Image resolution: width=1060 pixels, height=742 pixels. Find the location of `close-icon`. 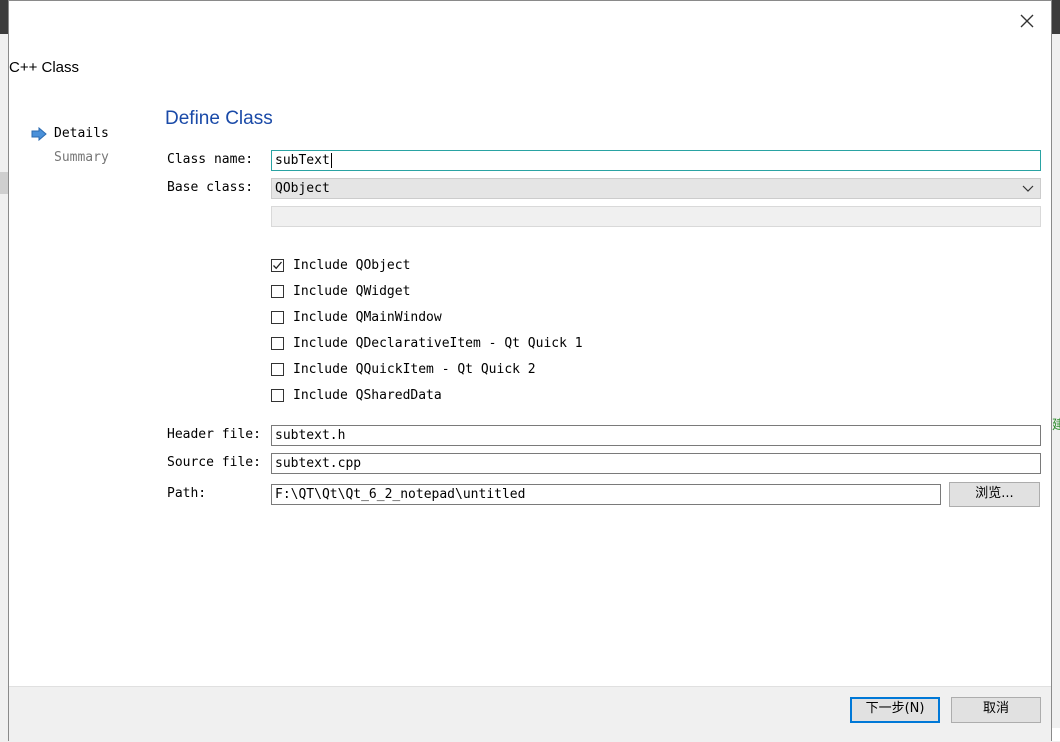

close-icon is located at coordinates (1027, 21).